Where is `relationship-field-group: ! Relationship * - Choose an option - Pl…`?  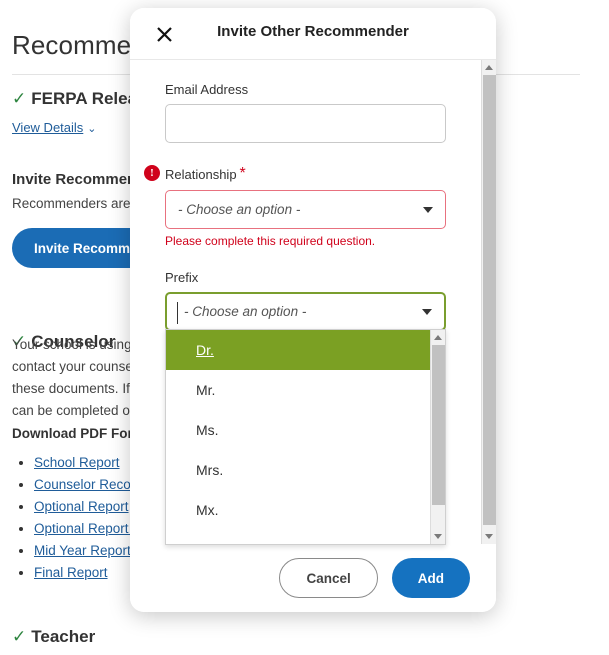 relationship-field-group: ! Relationship * - Choose an option - Pl… is located at coordinates (305, 206).